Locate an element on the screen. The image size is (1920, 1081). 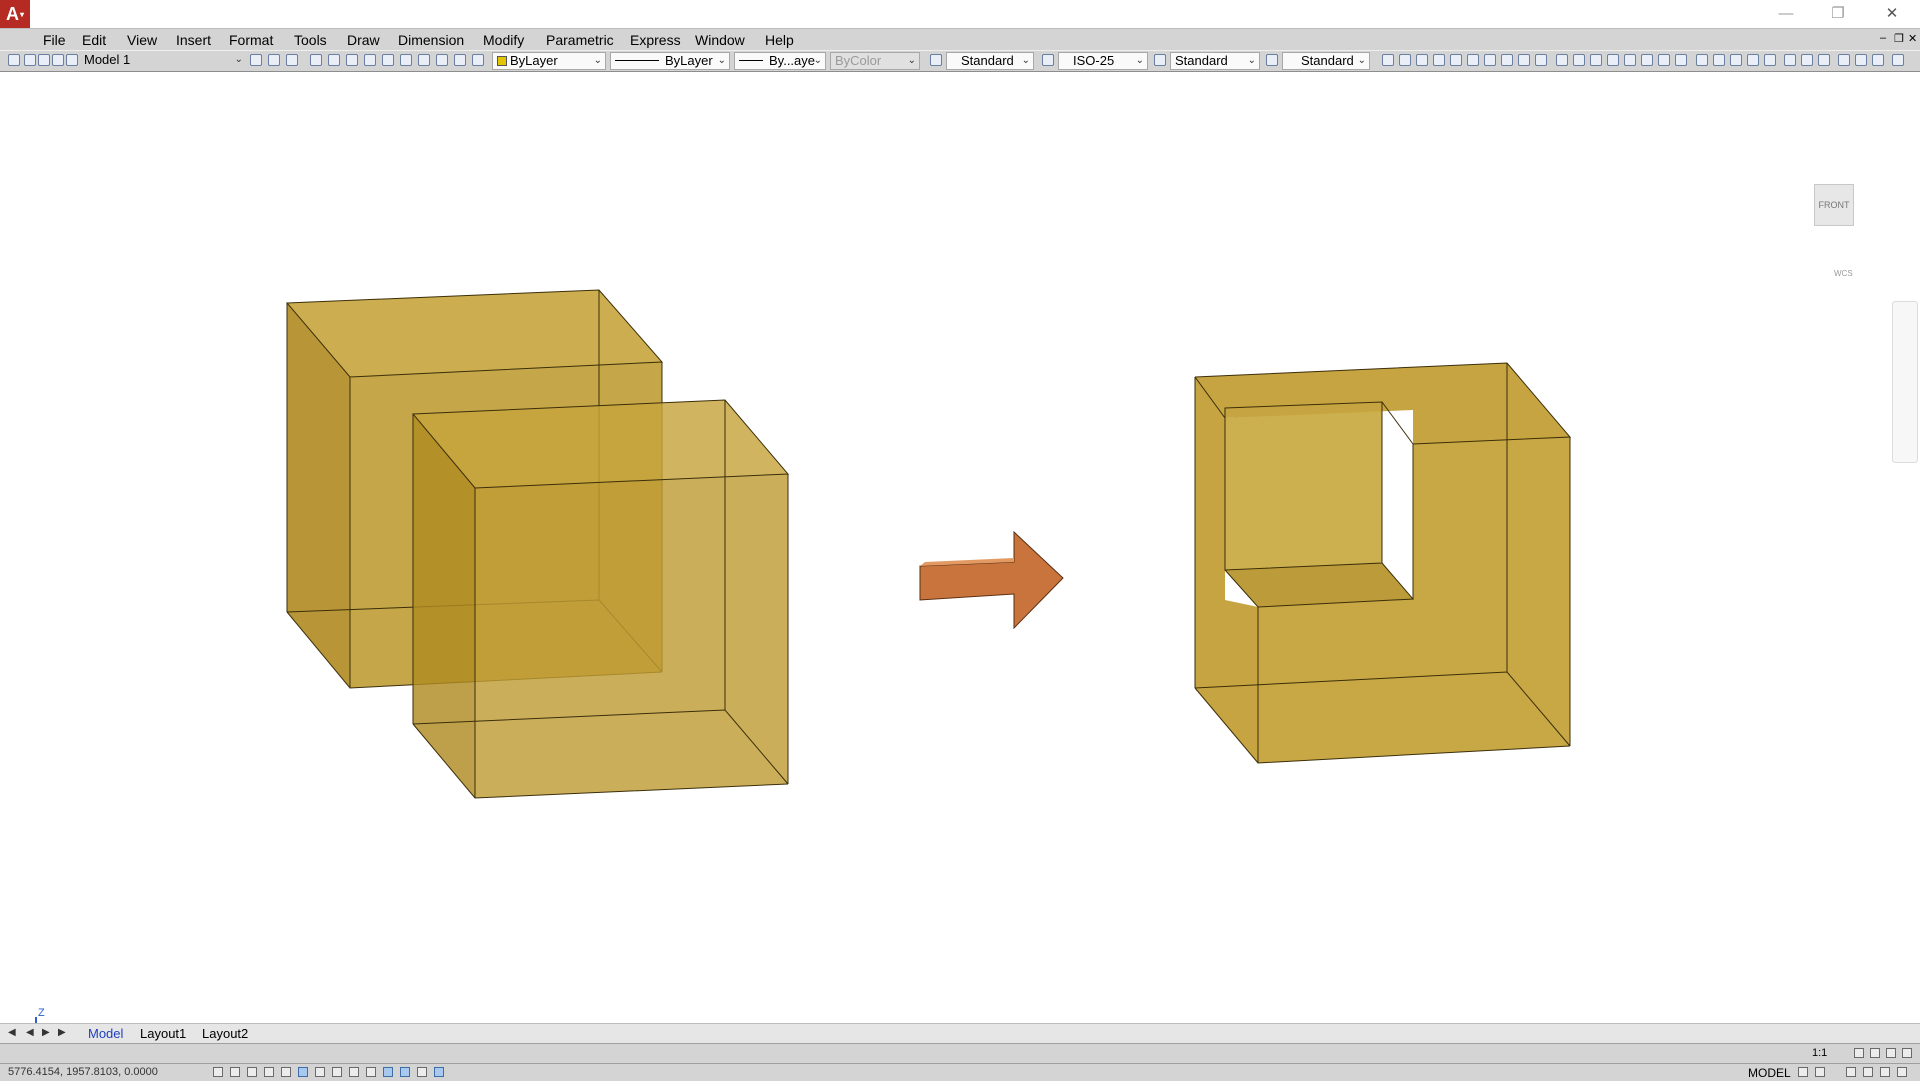
menu-express: Express is located at coordinates (655, 40).